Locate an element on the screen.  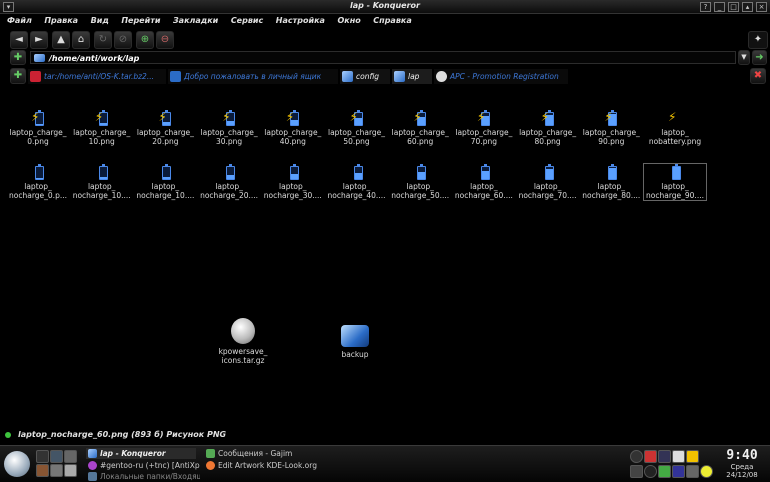
file-name-line1: laptop_charge_ is located at coordinates (38, 132).